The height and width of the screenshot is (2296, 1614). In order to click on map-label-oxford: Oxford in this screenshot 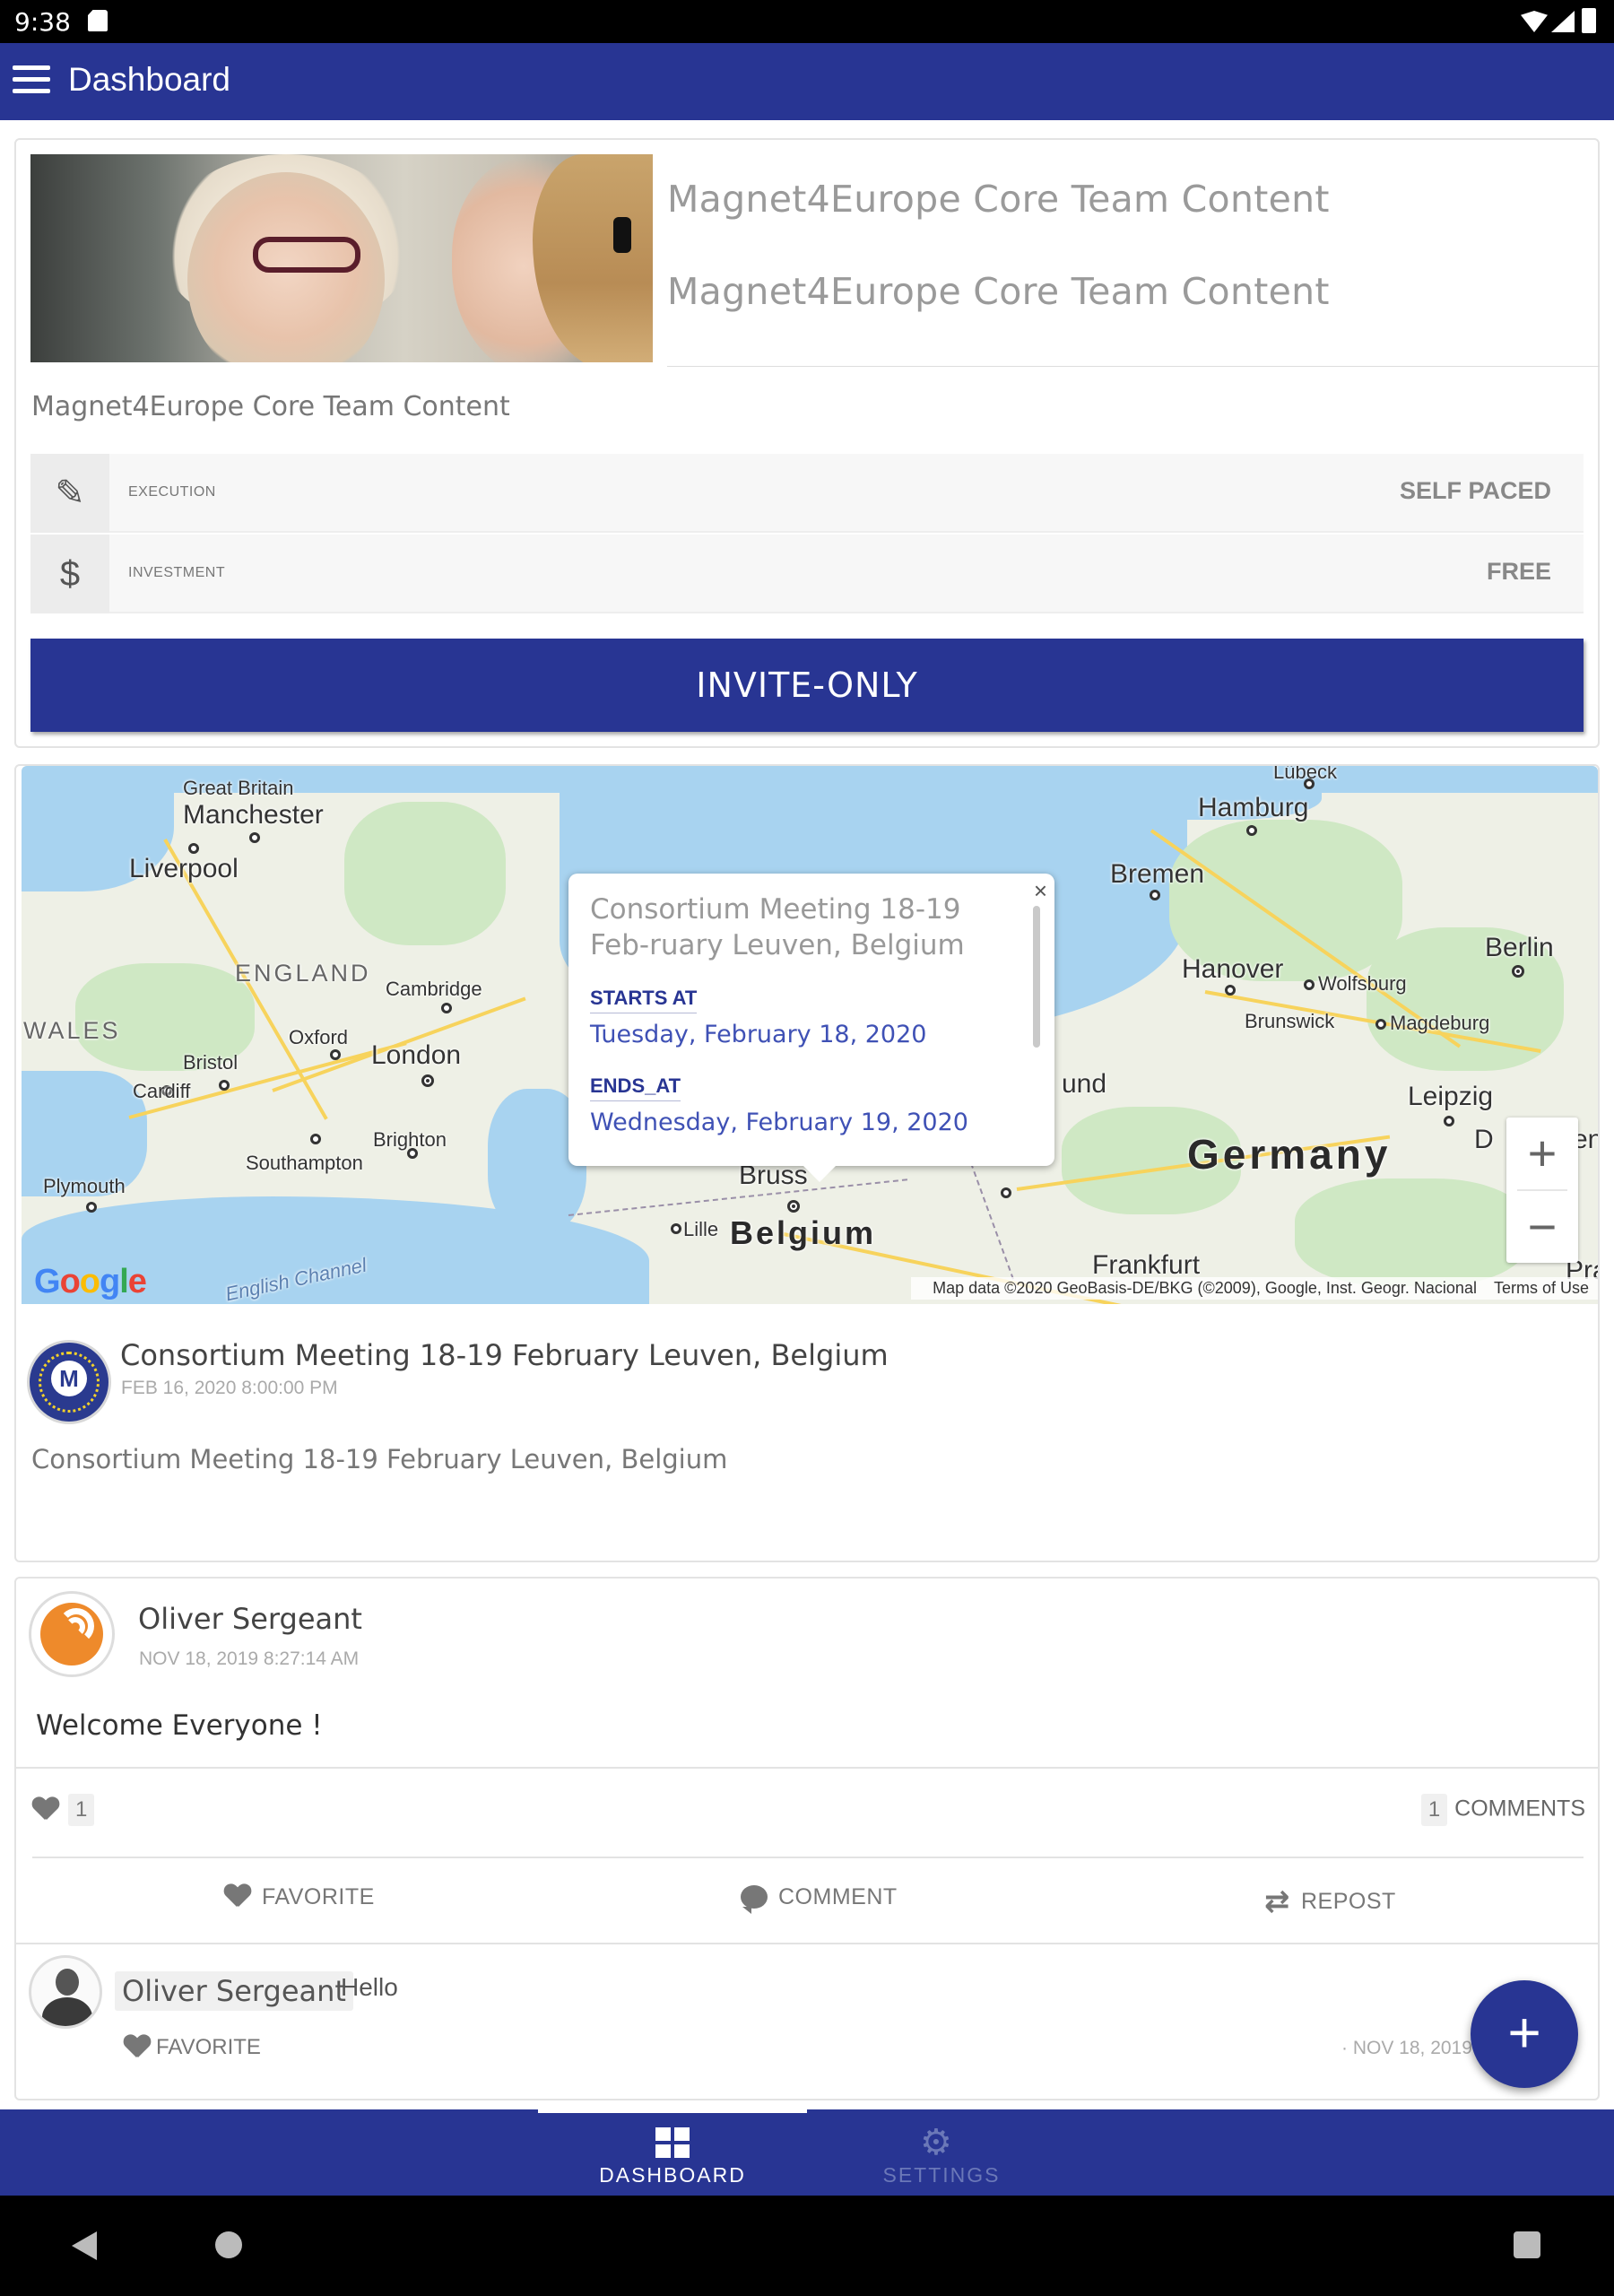, I will do `click(319, 1037)`.